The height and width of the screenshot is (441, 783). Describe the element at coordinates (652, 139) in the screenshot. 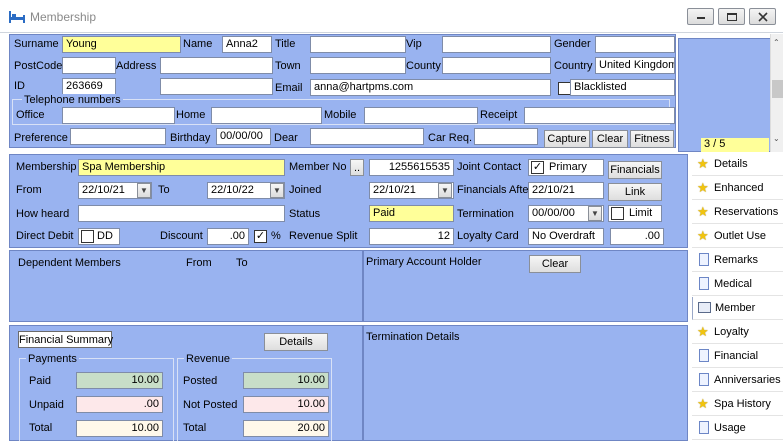

I see `fitness-button: Fitness` at that location.